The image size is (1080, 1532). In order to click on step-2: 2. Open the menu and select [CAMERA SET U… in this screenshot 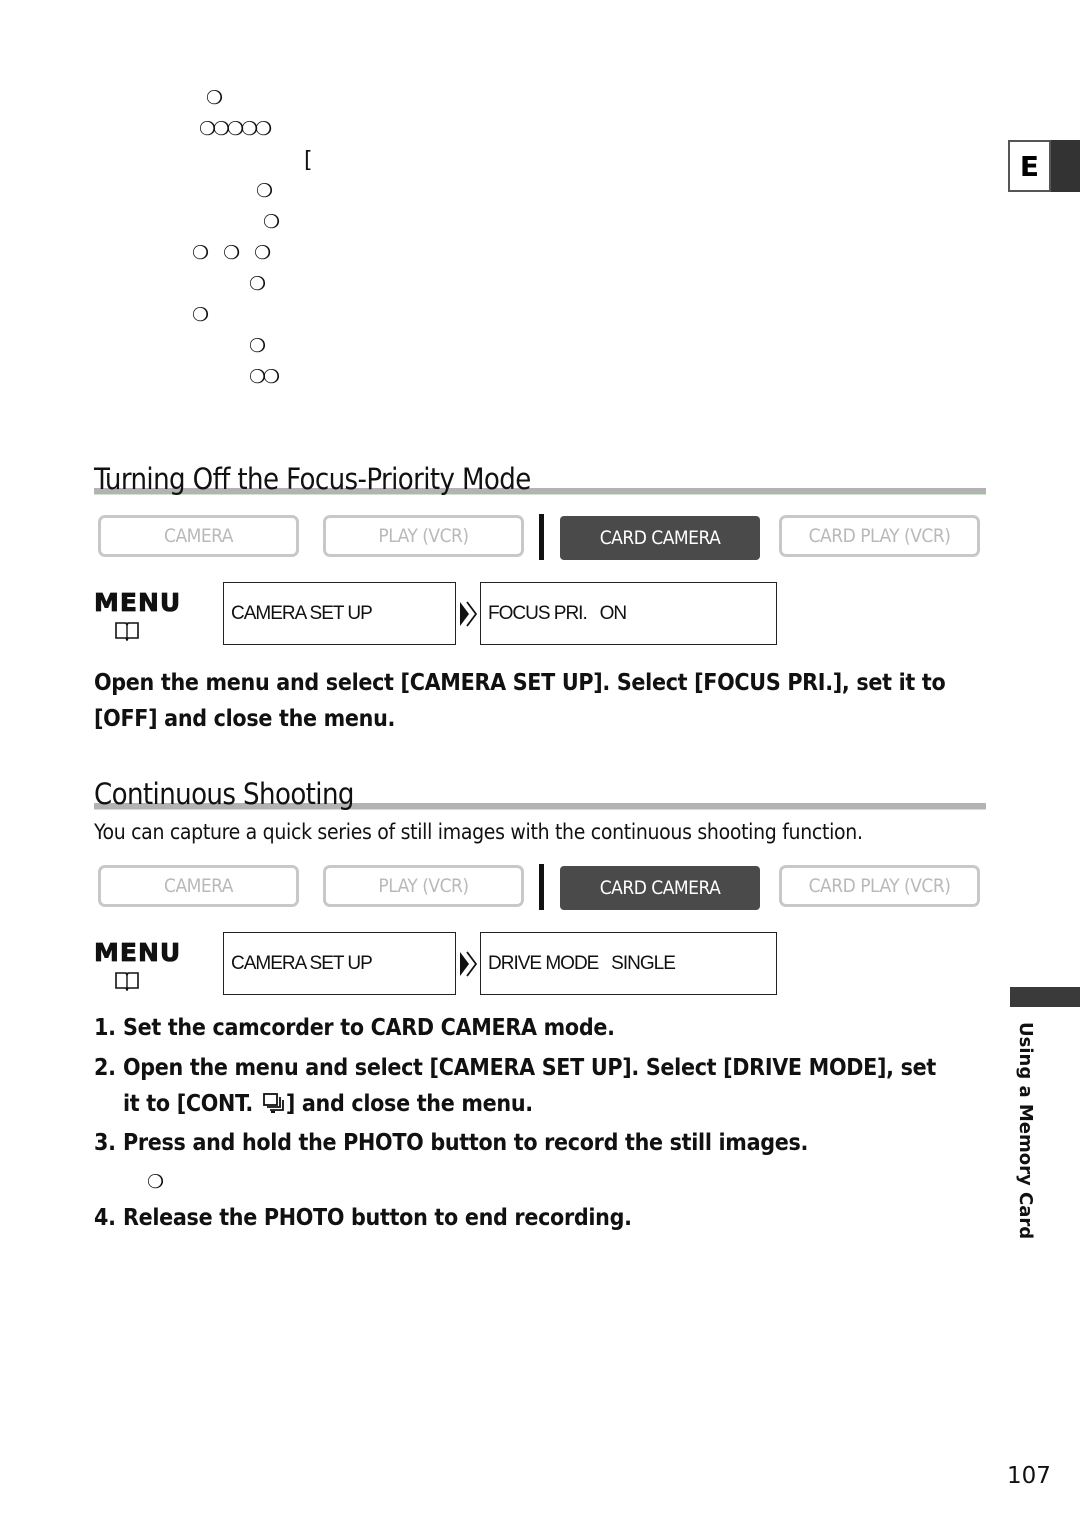, I will do `click(539, 1086)`.